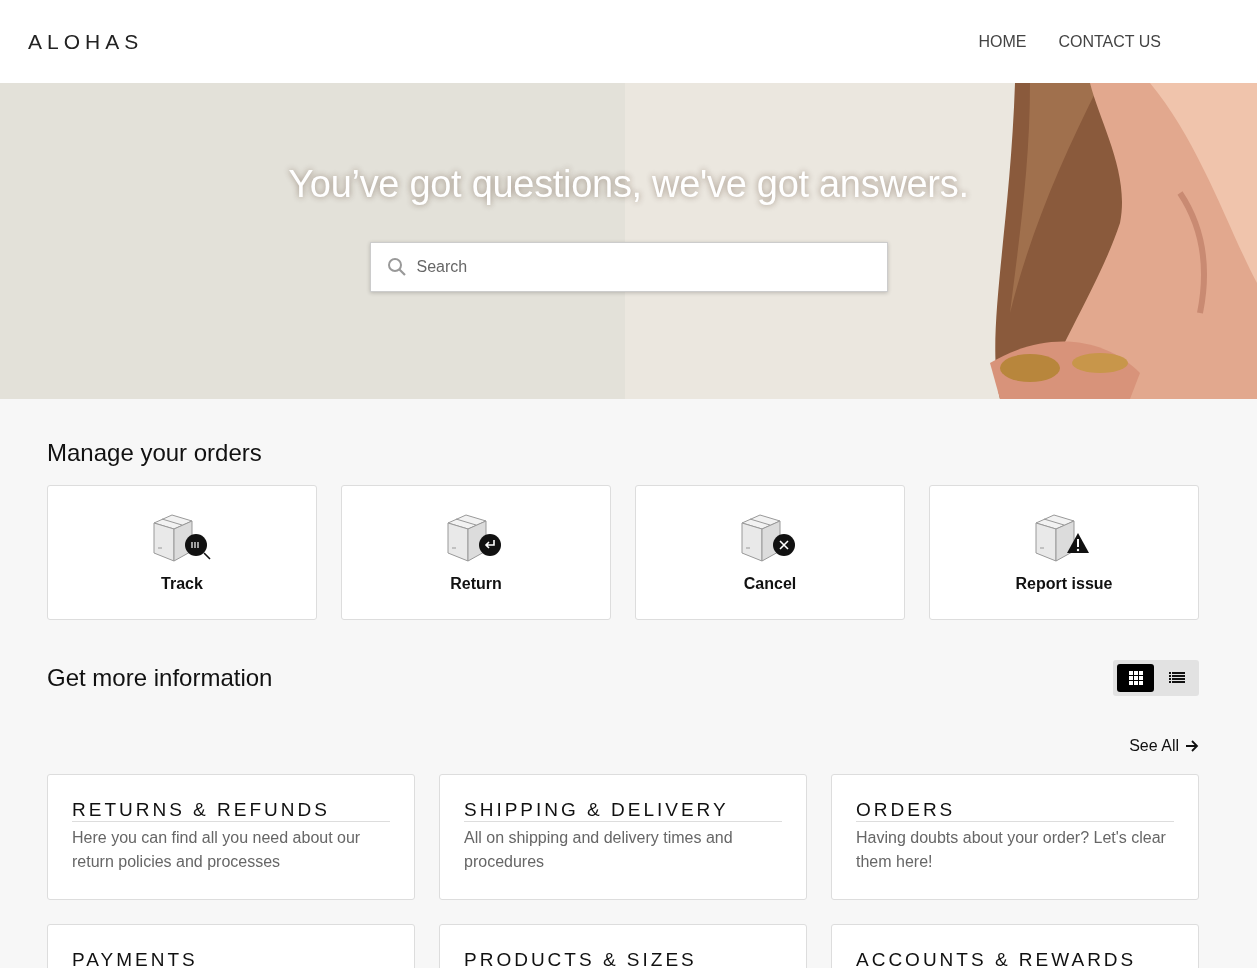 This screenshot has height=968, width=1257. Describe the element at coordinates (476, 552) in the screenshot. I see `action-card: Return` at that location.